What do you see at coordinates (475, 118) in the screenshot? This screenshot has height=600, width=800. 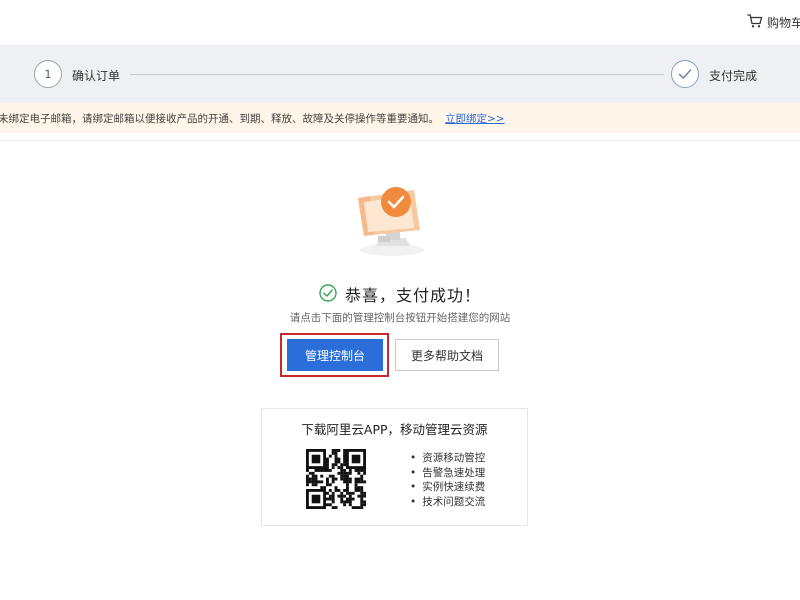 I see `bind-now-link: 立即绑定>>` at bounding box center [475, 118].